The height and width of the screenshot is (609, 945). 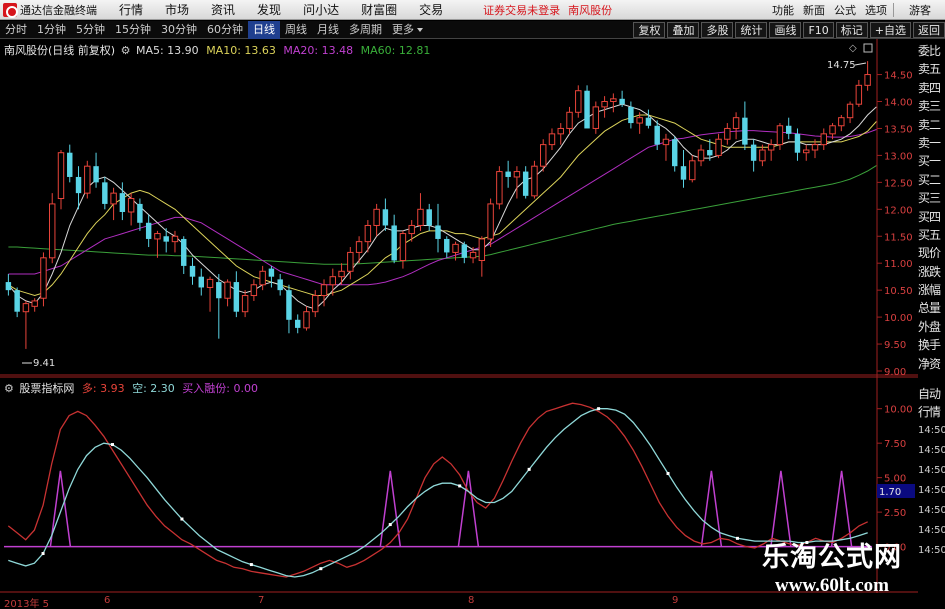 I want to click on menu-ask: 问小达, so click(x=321, y=9).